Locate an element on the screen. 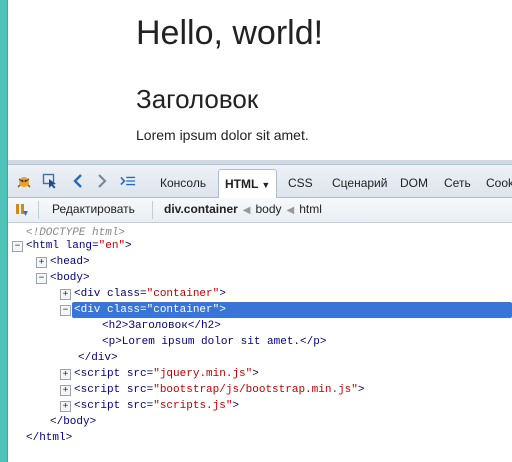  tree-node-html: <html lang="en"> is located at coordinates (79, 246).